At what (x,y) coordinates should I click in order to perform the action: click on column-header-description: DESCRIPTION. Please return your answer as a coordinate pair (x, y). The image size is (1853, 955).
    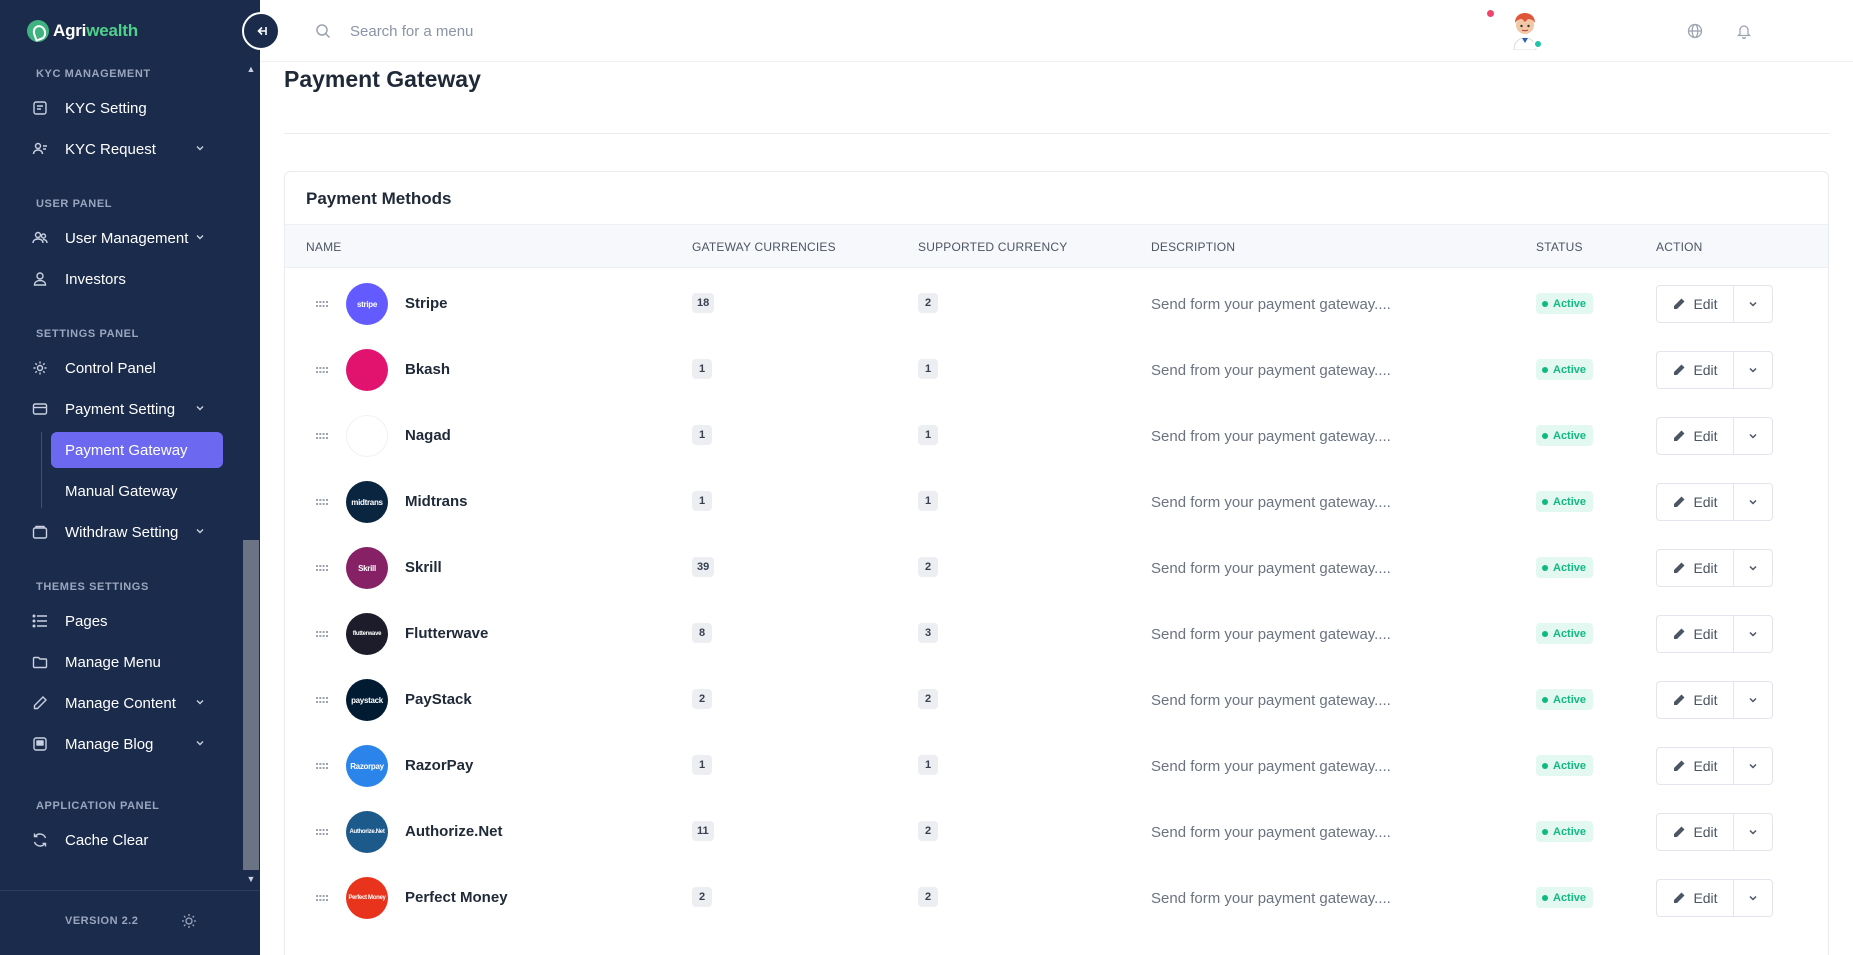
    Looking at the image, I should click on (1193, 247).